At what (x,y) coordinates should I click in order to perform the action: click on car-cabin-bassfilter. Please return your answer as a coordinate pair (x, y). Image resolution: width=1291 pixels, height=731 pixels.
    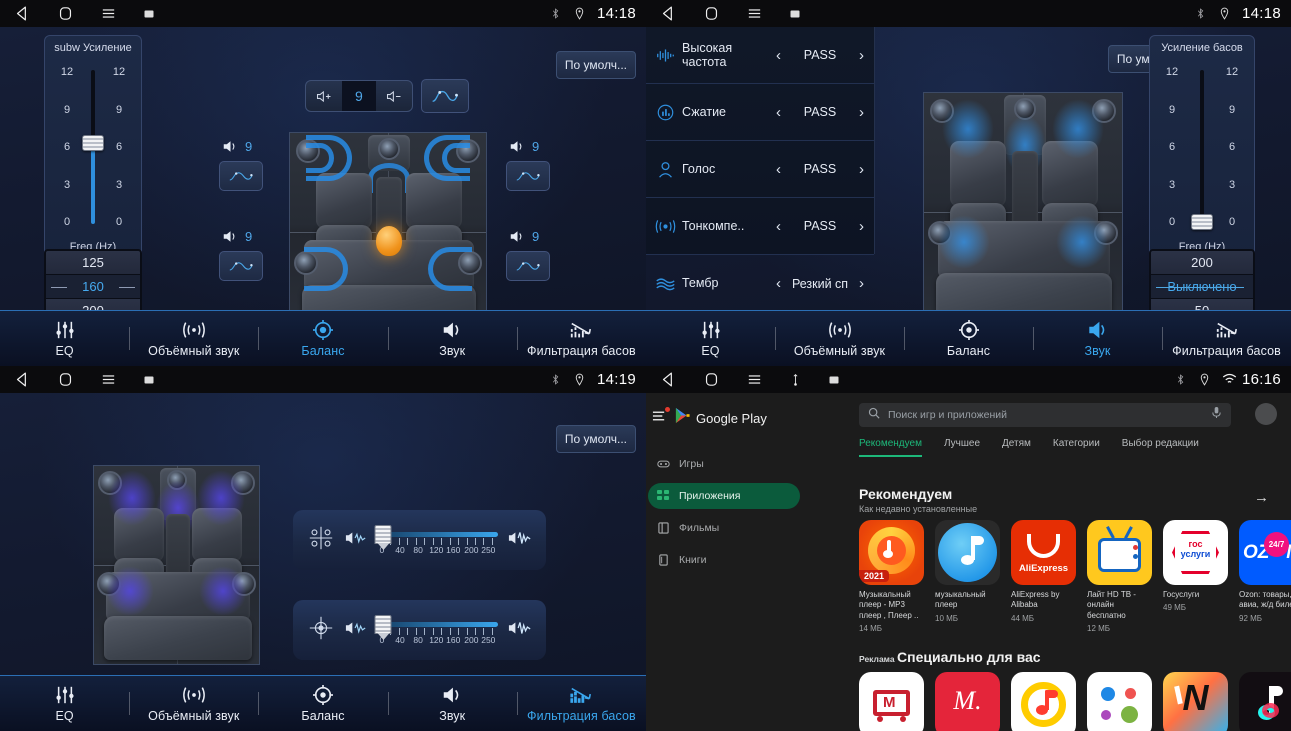
    Looking at the image, I should click on (176, 565).